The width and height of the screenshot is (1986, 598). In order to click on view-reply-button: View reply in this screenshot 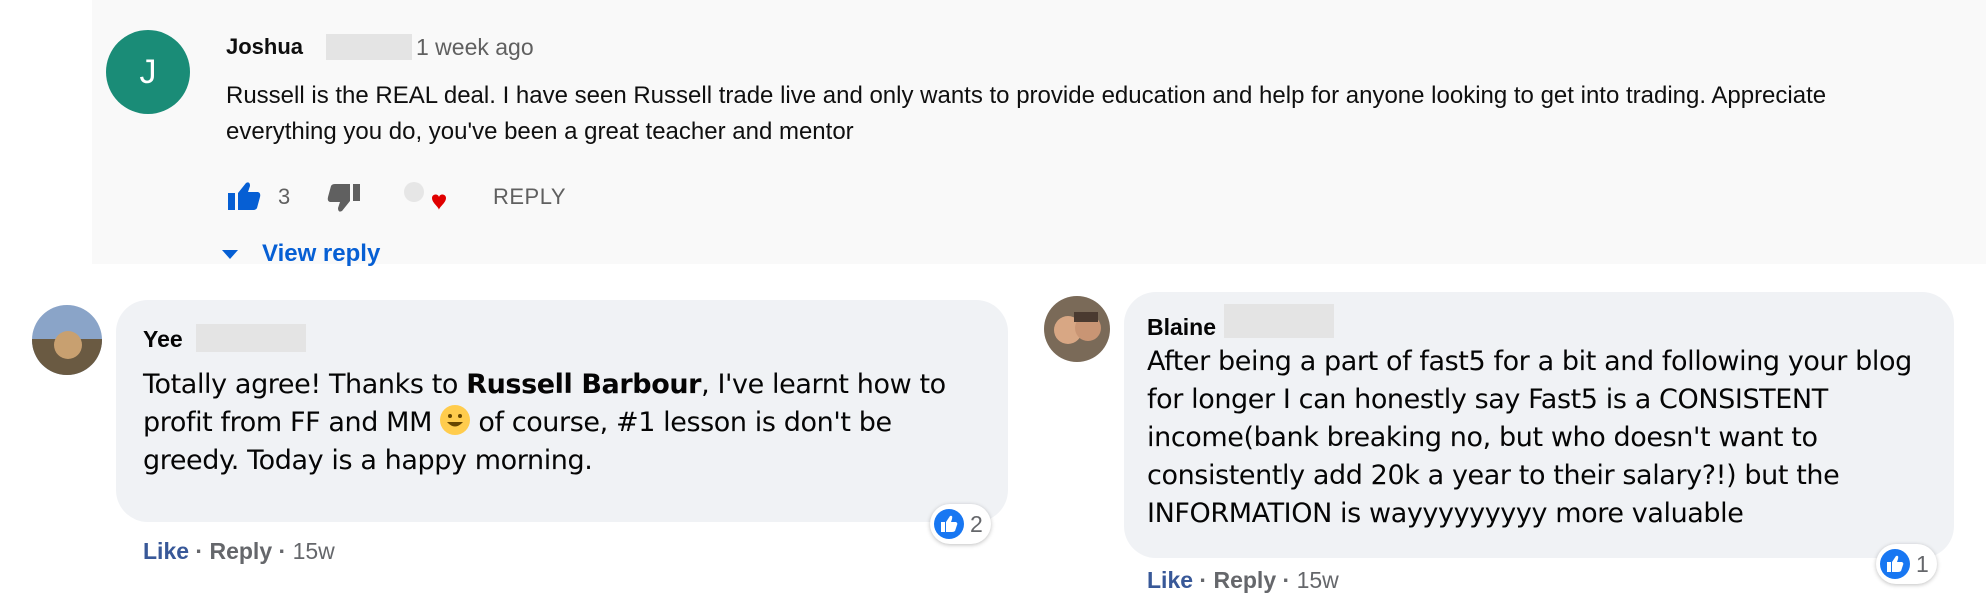, I will do `click(301, 254)`.